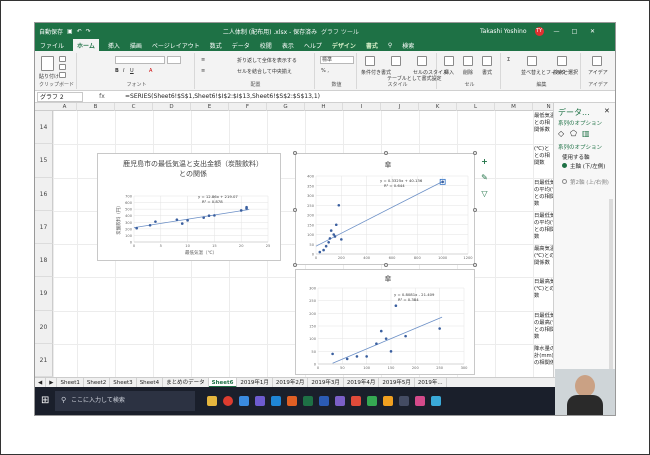 This screenshot has width=650, height=455. I want to click on align-left-icon: ≡, so click(203, 71).